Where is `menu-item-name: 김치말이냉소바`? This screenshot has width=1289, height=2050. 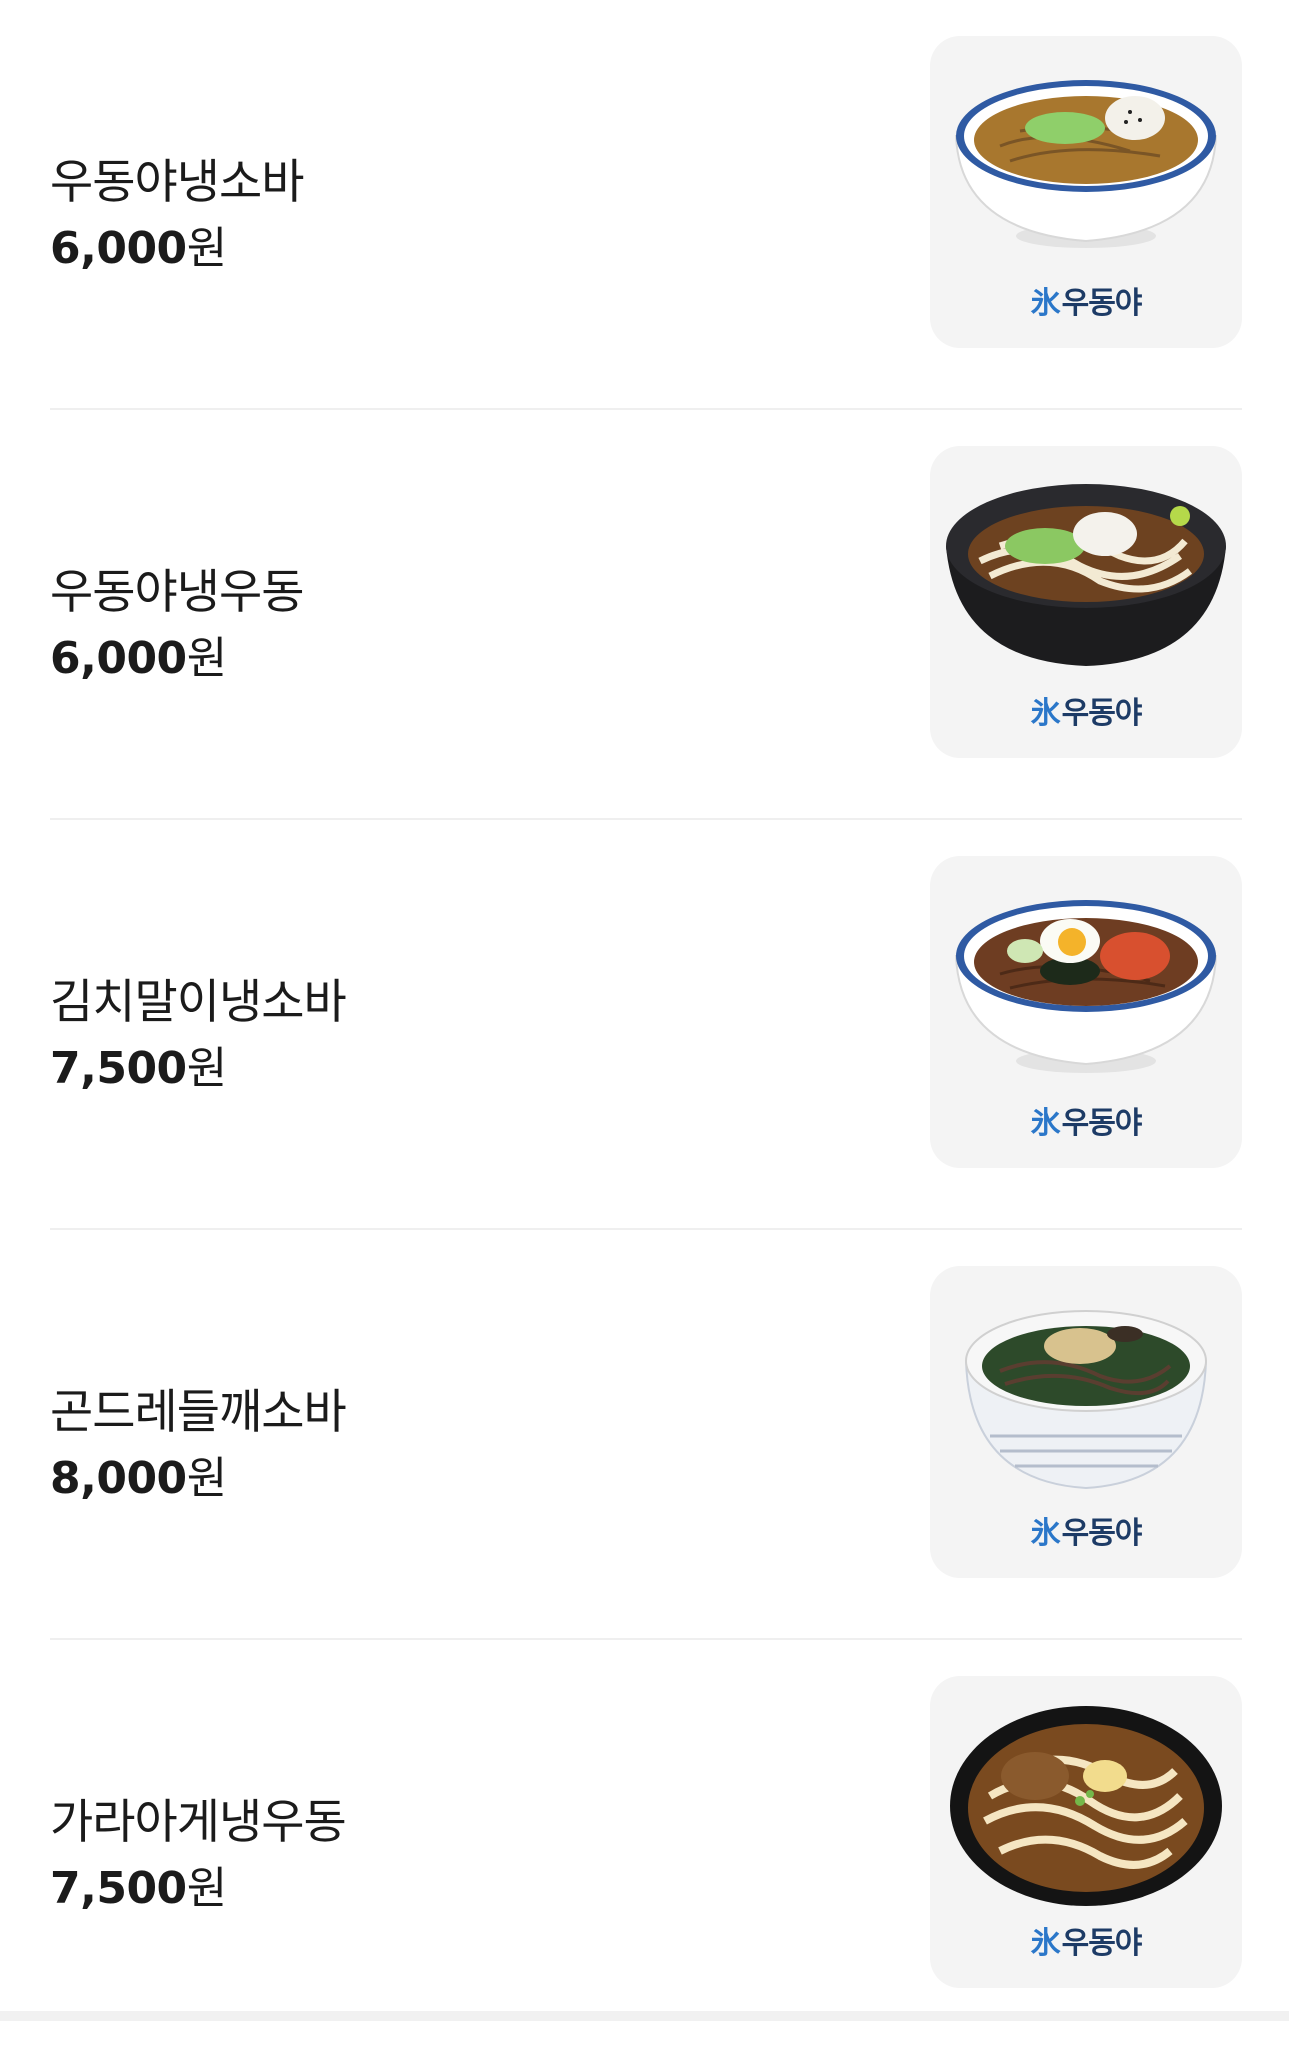 menu-item-name: 김치말이냉소바 is located at coordinates (198, 1002).